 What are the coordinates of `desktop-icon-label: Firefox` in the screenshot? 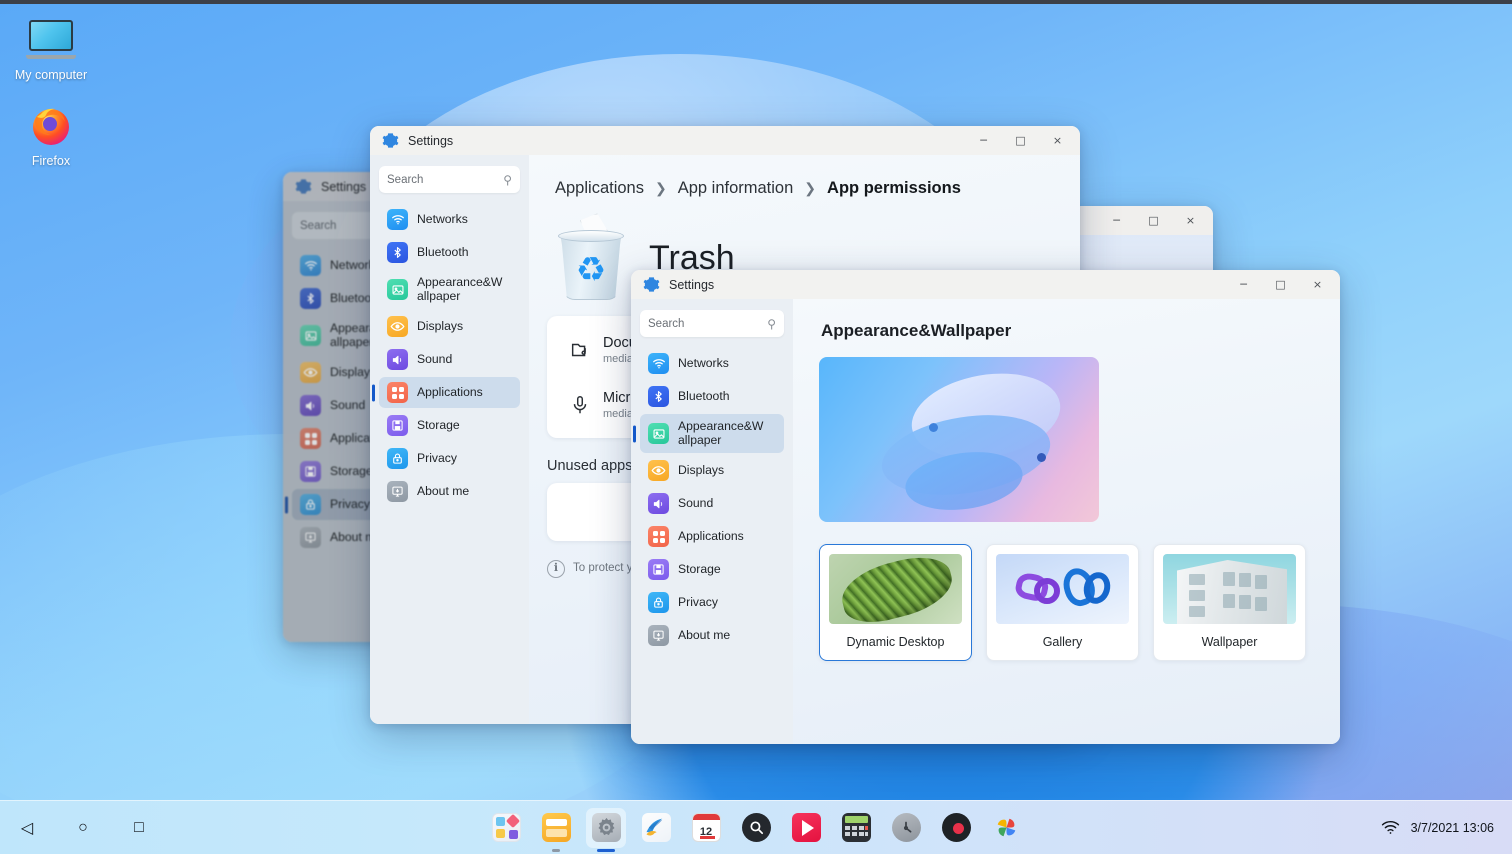 It's located at (51, 161).